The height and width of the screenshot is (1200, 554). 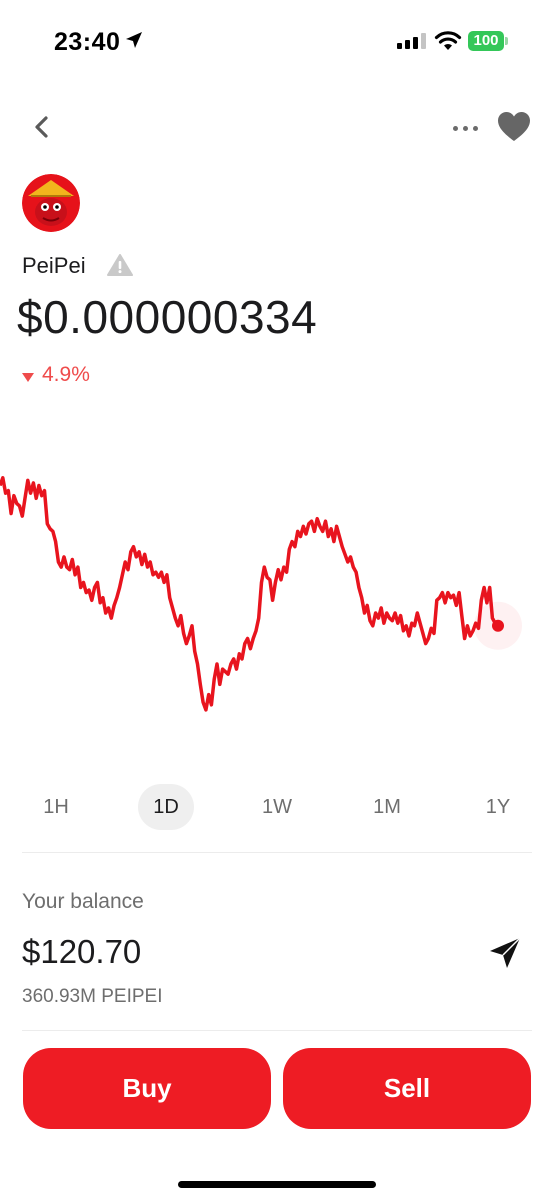 I want to click on price-change: 4.9%, so click(x=56, y=375).